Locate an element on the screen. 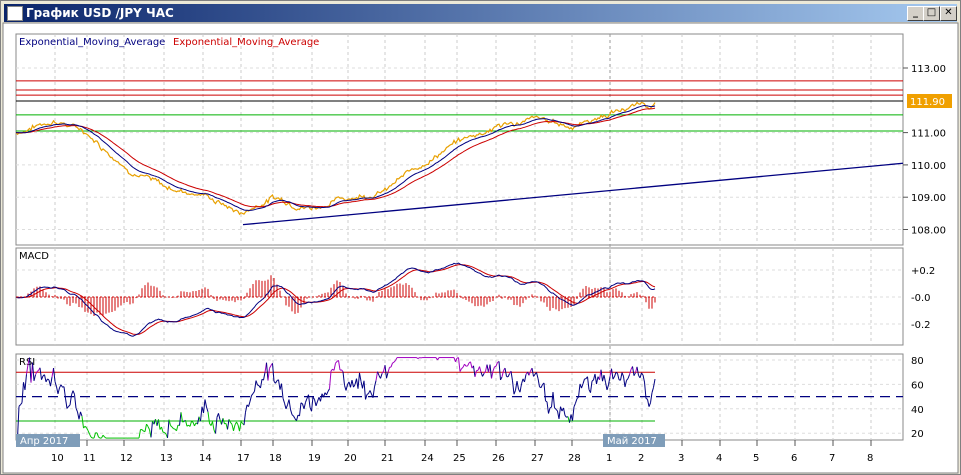 The image size is (961, 475). date-tick-label: 18 is located at coordinates (275, 458).